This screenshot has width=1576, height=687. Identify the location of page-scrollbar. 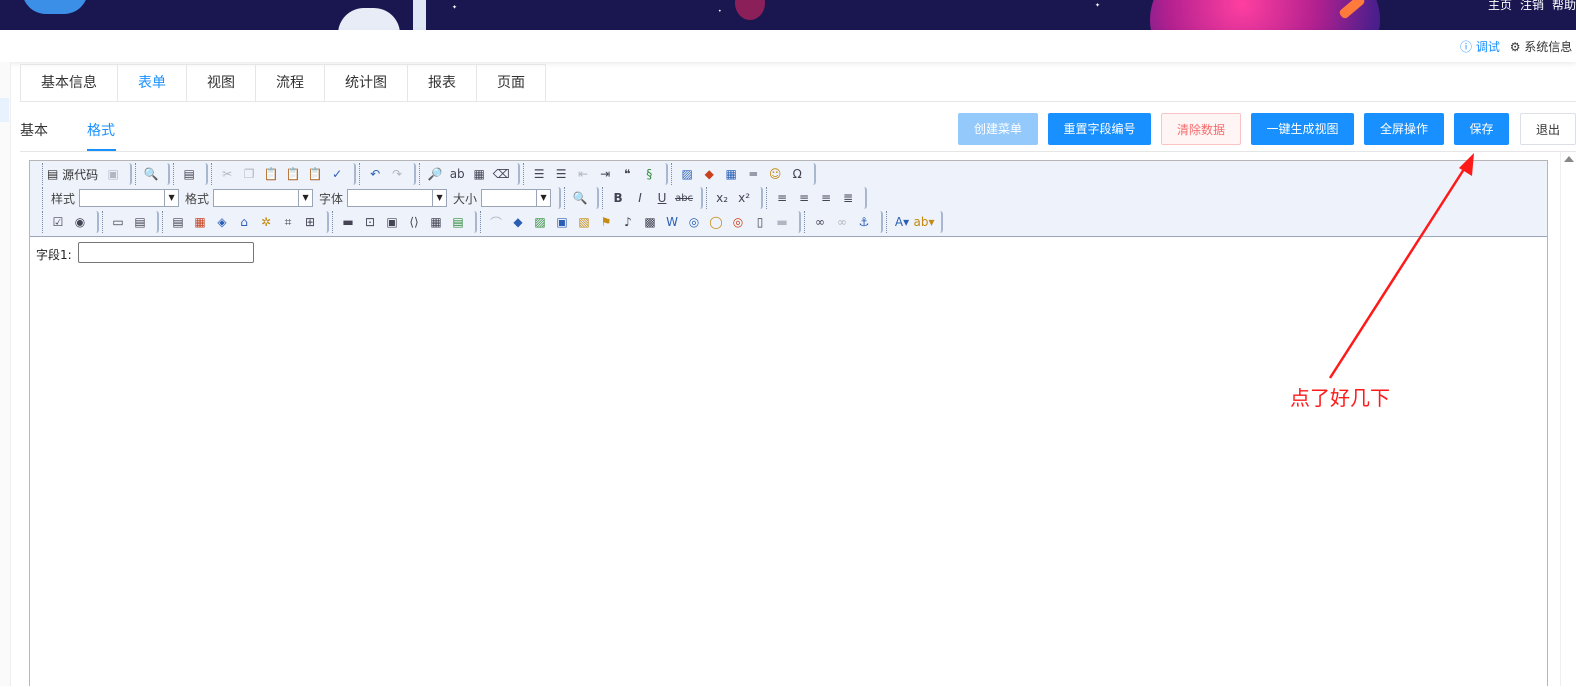
(1568, 419).